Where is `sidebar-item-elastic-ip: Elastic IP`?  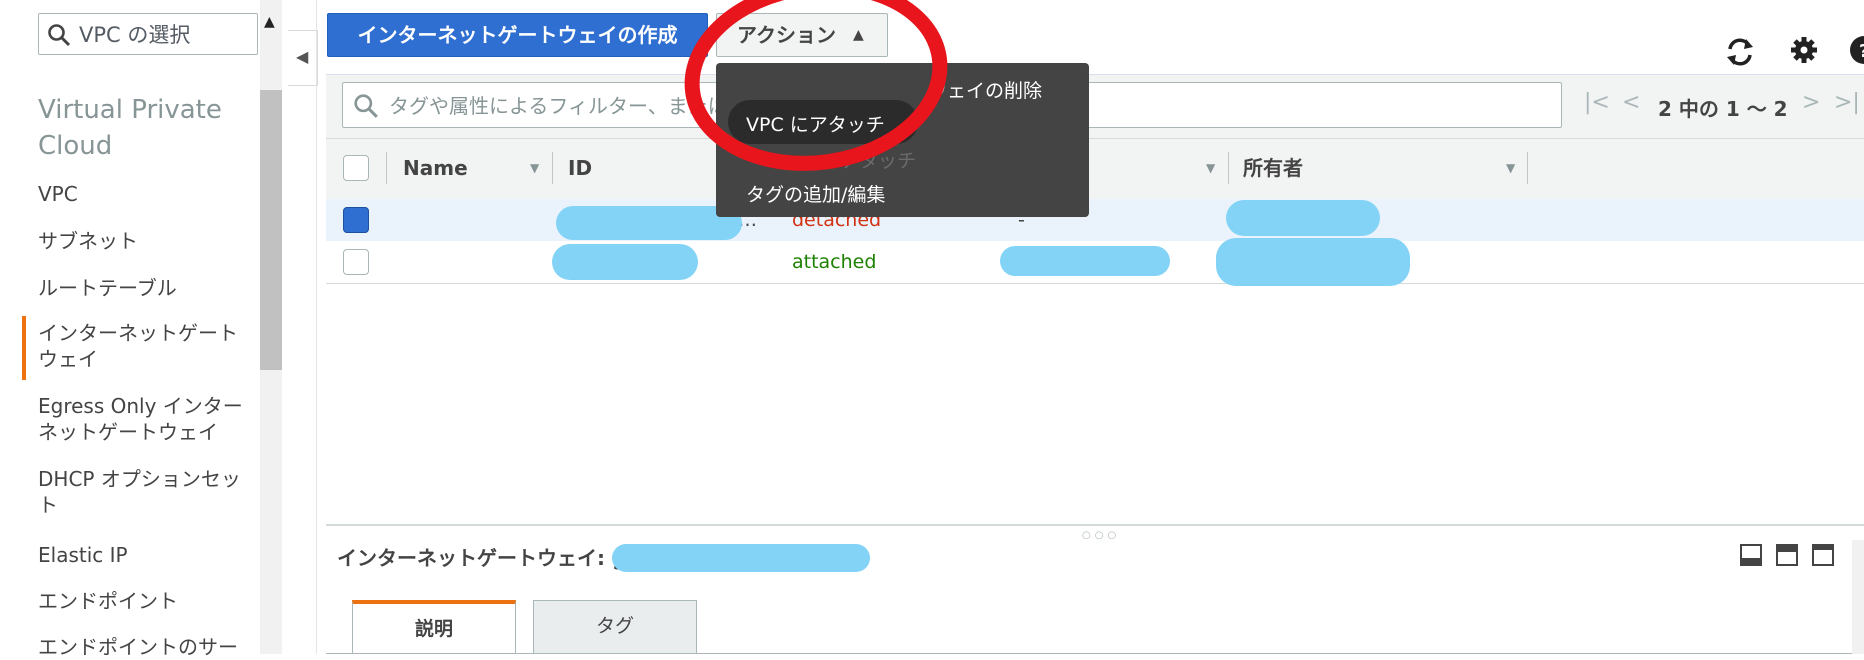
sidebar-item-elastic-ip: Elastic IP is located at coordinates (148, 555).